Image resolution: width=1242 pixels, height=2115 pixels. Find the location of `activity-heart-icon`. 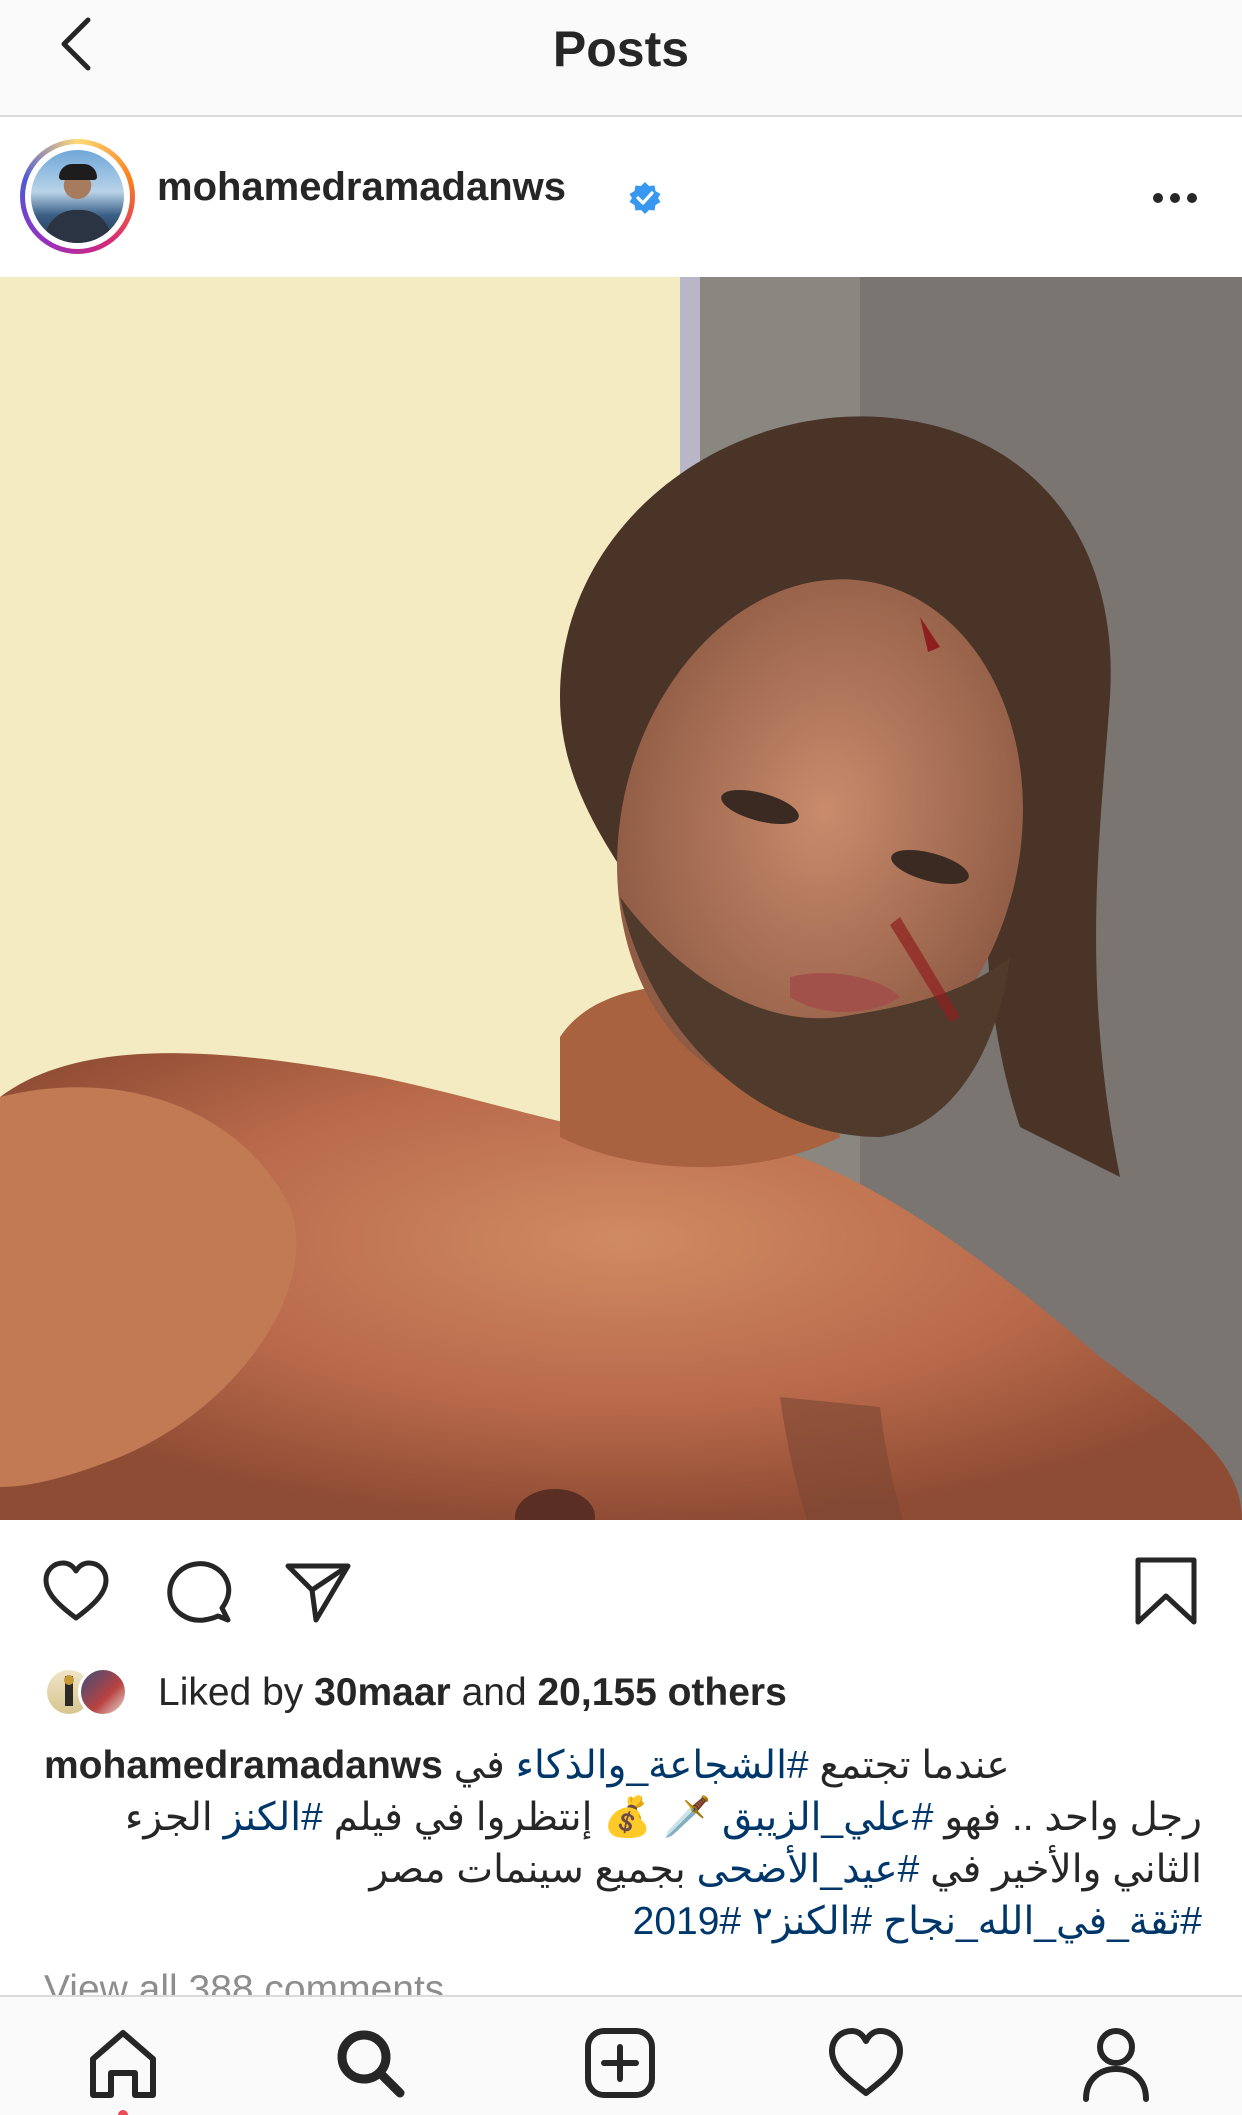

activity-heart-icon is located at coordinates (866, 2063).